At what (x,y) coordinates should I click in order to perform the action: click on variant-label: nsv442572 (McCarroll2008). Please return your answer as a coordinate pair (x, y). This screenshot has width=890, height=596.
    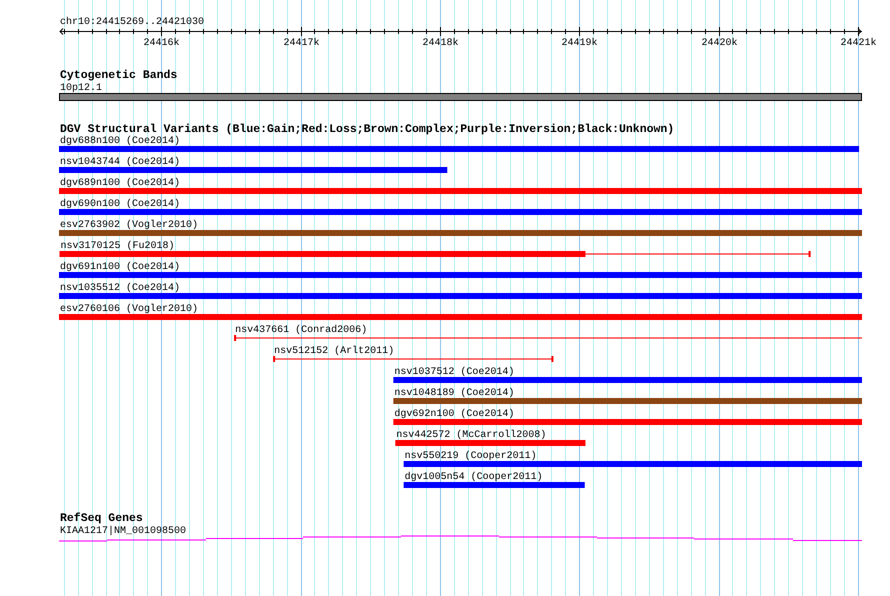
    Looking at the image, I should click on (471, 435).